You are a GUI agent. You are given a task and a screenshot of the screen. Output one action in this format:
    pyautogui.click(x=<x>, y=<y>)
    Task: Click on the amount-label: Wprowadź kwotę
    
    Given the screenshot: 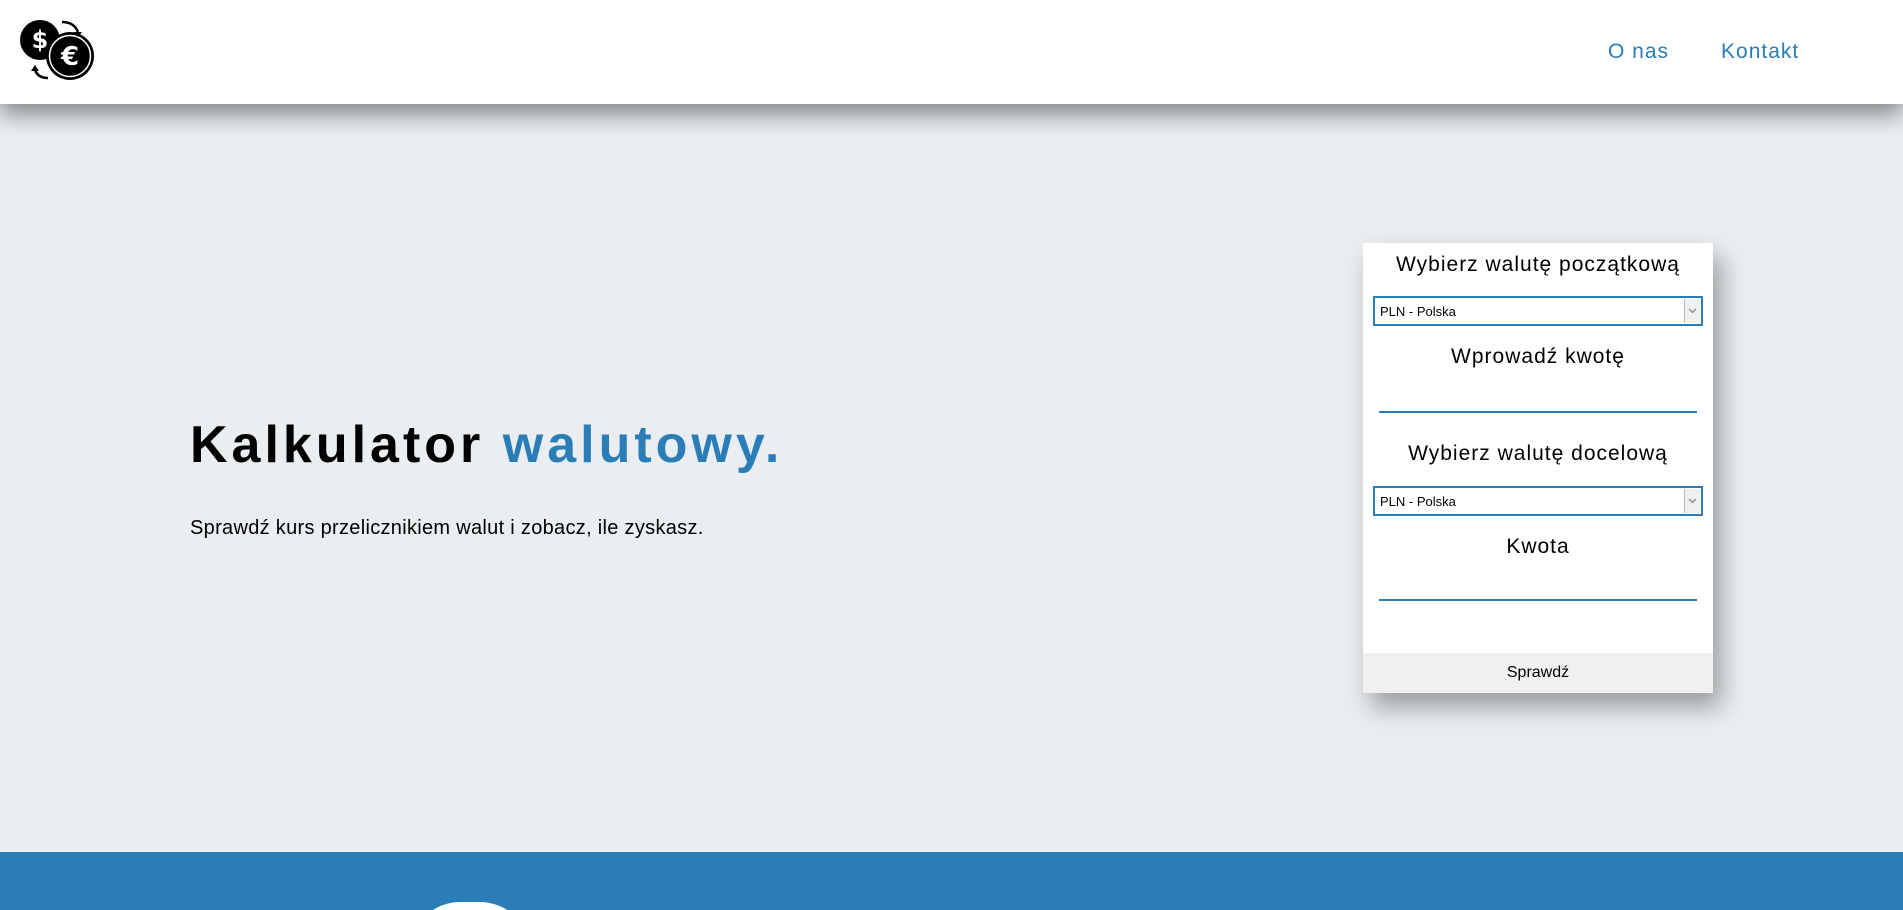 What is the action you would take?
    pyautogui.click(x=1538, y=356)
    